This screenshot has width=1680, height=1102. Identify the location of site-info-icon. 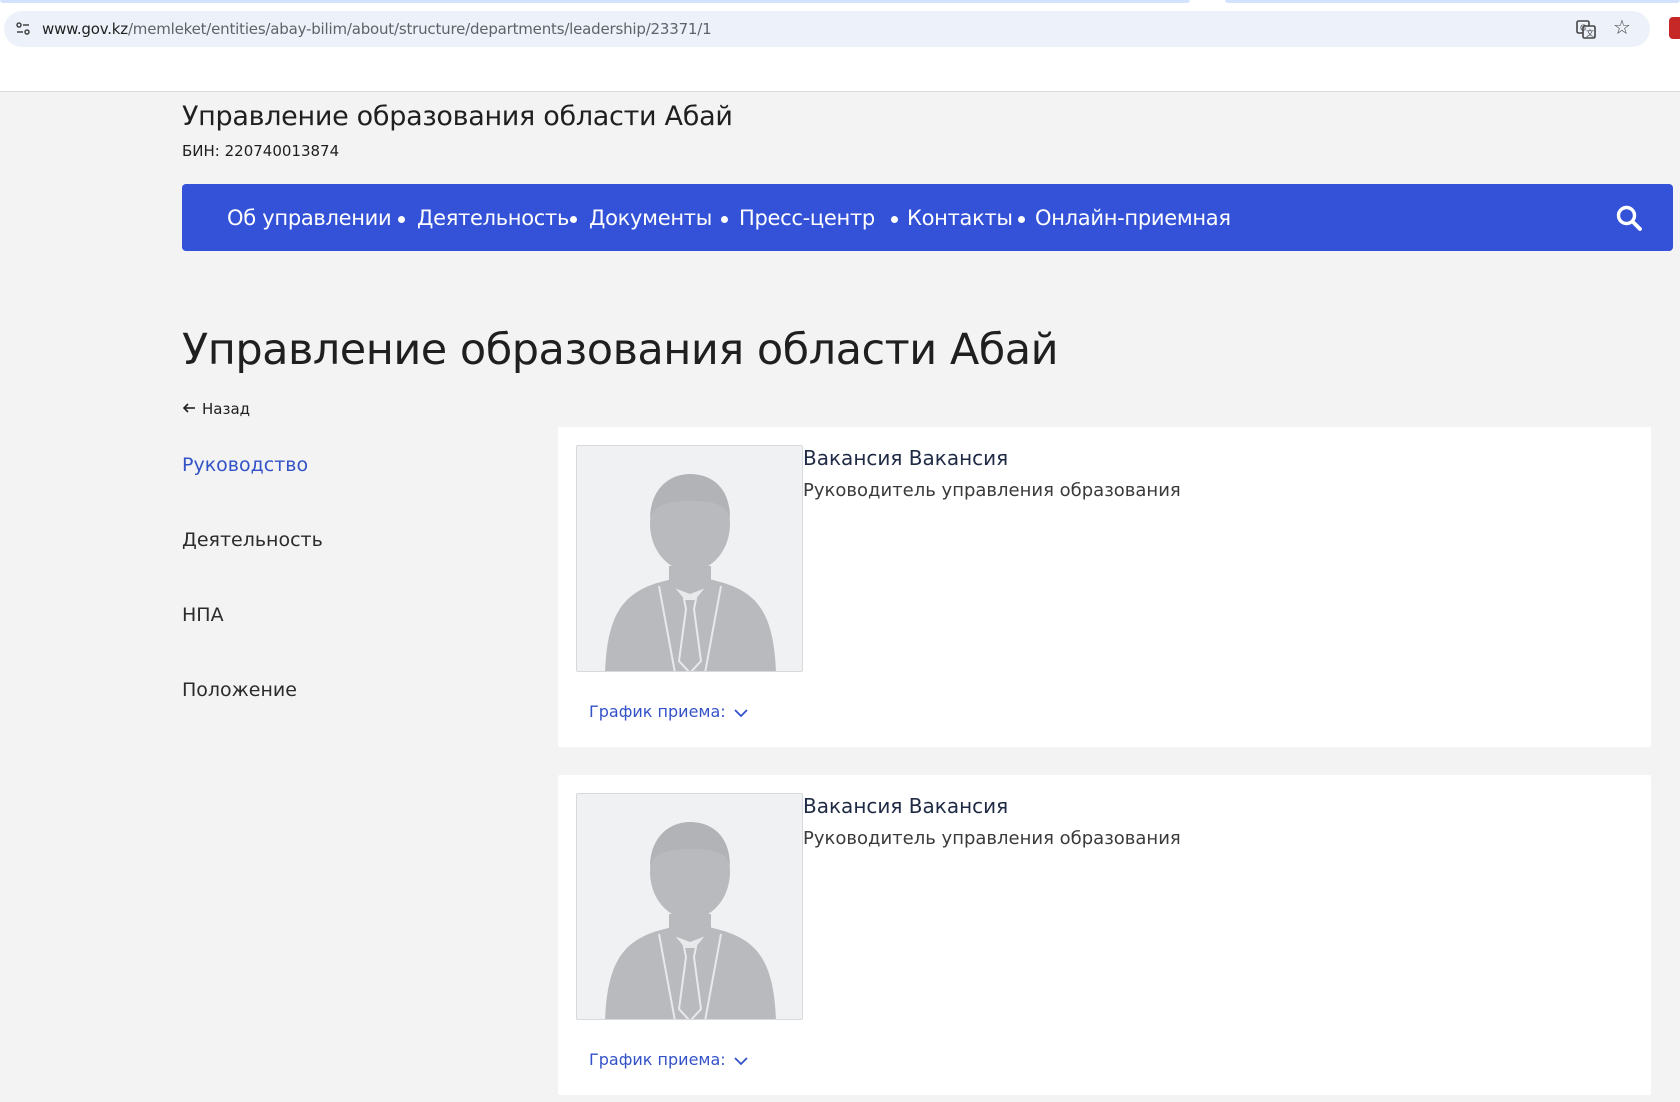
(23, 29).